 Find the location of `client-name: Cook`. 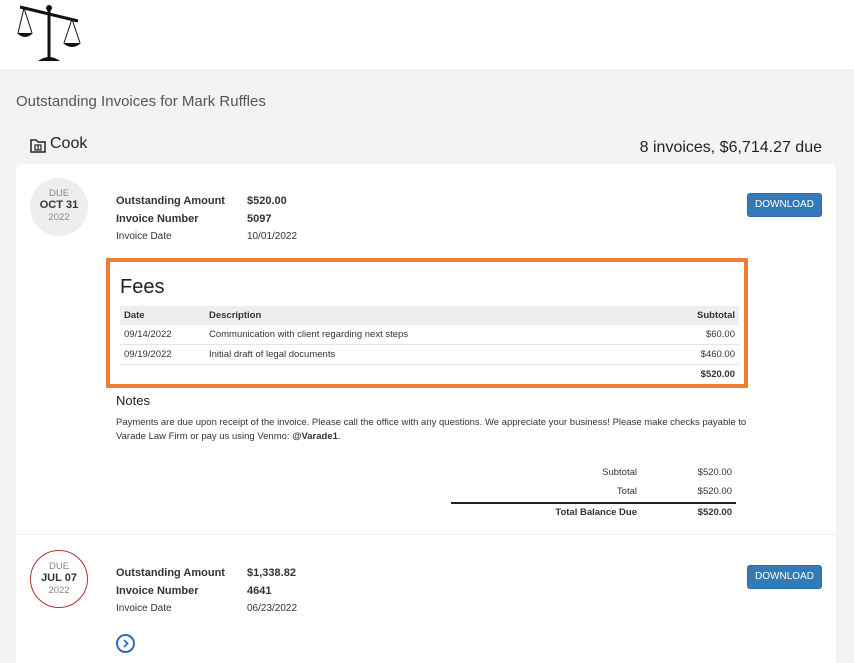

client-name: Cook is located at coordinates (69, 143).